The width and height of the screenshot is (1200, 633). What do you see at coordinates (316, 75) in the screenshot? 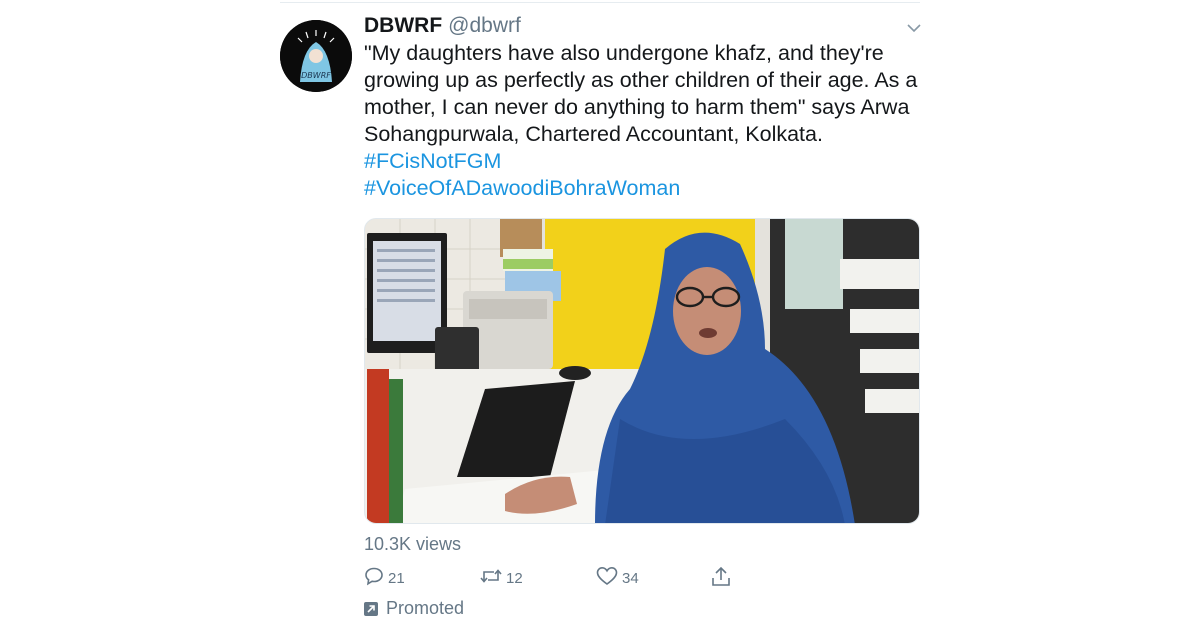
I see `svg-text: DBWRF` at bounding box center [316, 75].